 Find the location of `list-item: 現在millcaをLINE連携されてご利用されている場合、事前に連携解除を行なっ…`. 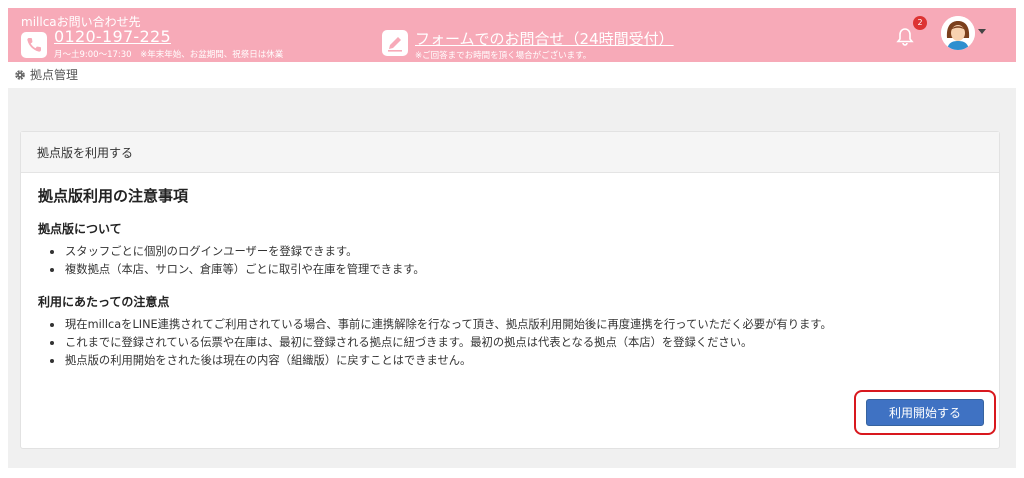

list-item: 現在millcaをLINE連携されてご利用されている場合、事前に連携解除を行なっ… is located at coordinates (510, 325).